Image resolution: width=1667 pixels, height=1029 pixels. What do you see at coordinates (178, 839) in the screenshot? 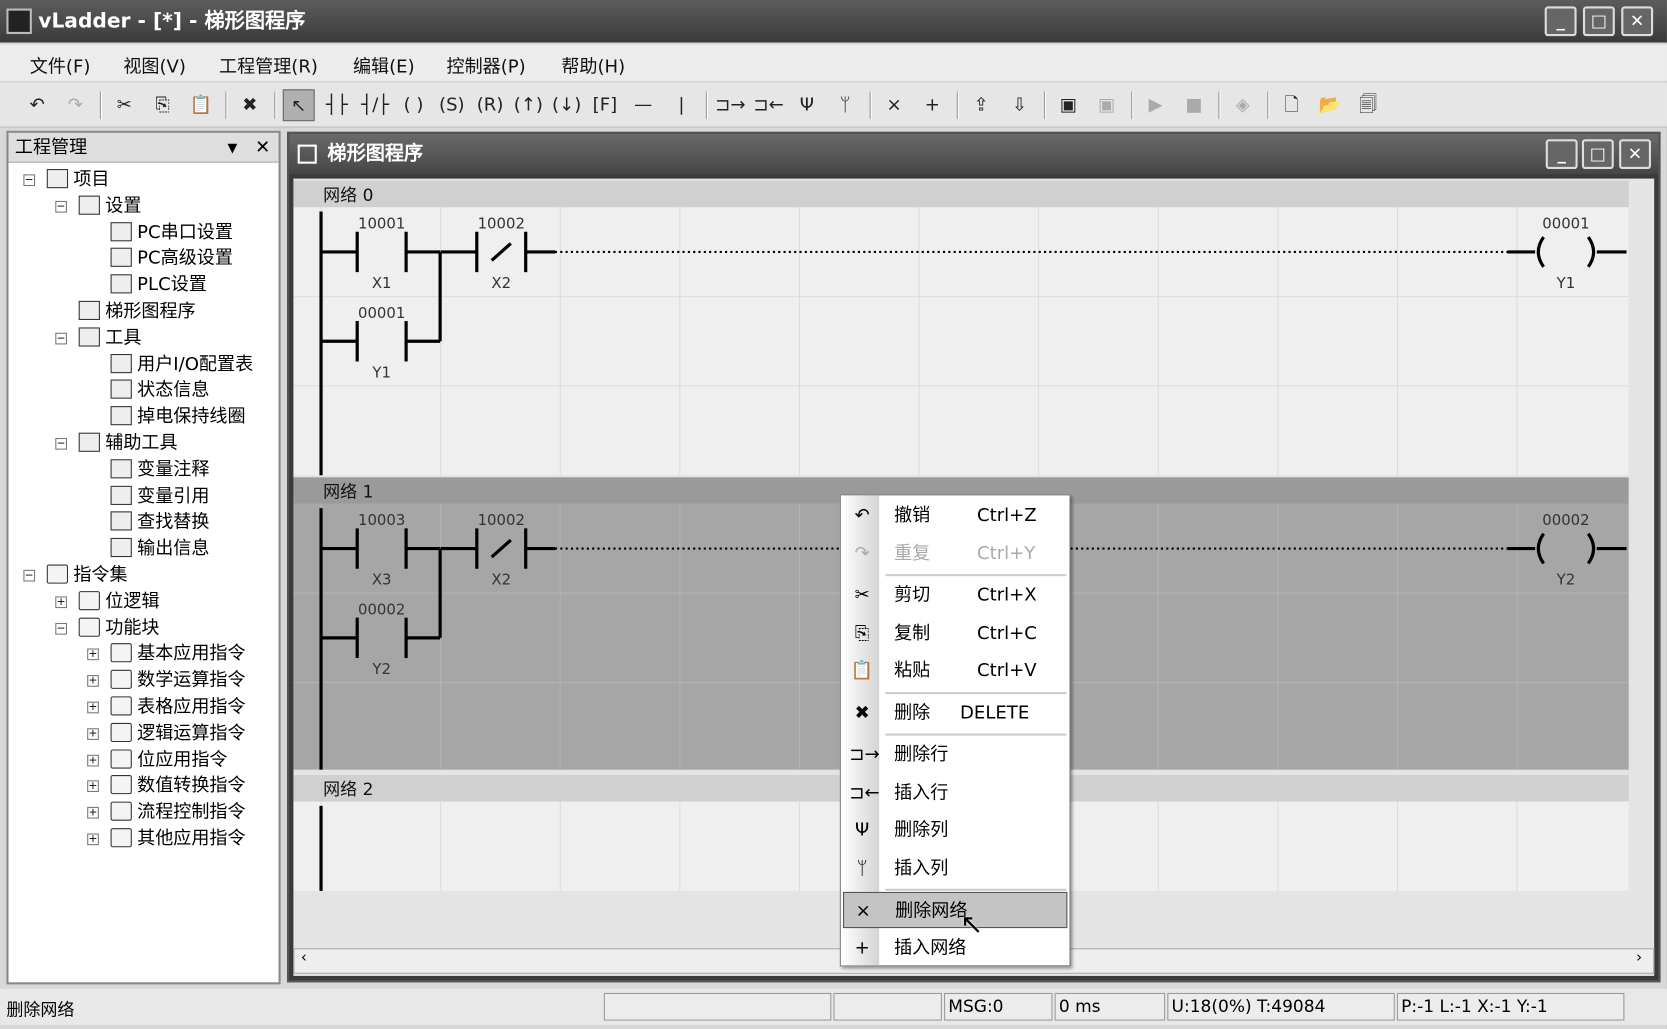
I see `tree-item: 其他应用指令` at bounding box center [178, 839].